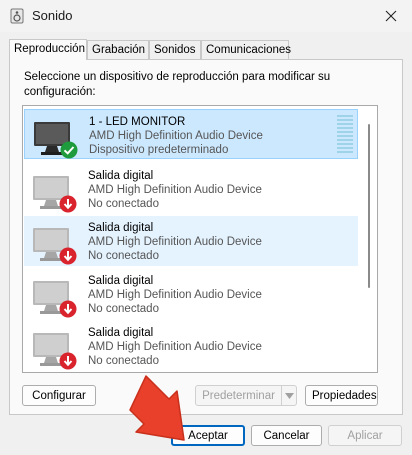 This screenshot has height=455, width=412. What do you see at coordinates (208, 435) in the screenshot?
I see `accept-button: Aceptar` at bounding box center [208, 435].